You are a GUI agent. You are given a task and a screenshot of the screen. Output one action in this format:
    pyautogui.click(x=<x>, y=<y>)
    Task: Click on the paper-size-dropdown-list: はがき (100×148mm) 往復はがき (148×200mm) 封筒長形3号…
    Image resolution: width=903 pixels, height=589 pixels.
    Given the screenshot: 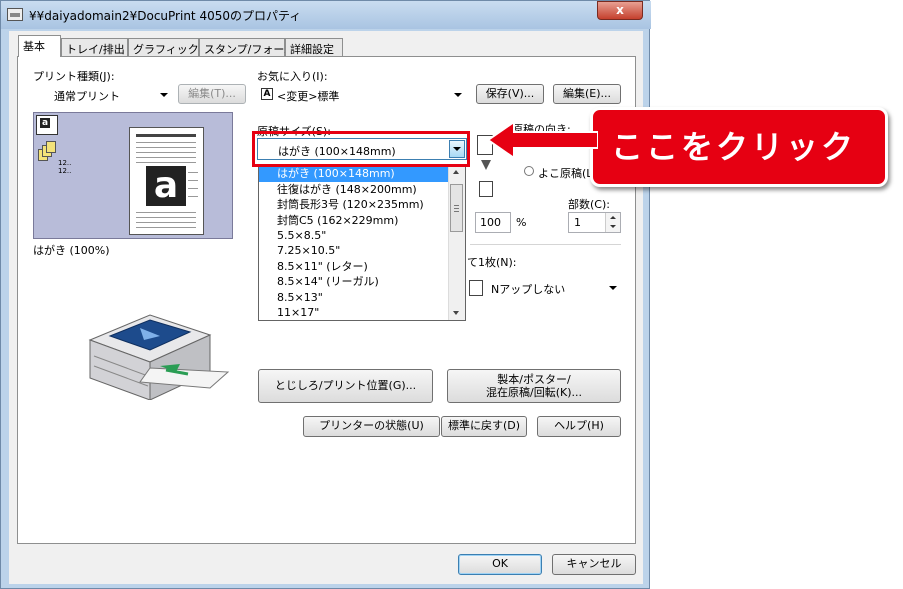 What is the action you would take?
    pyautogui.click(x=362, y=243)
    